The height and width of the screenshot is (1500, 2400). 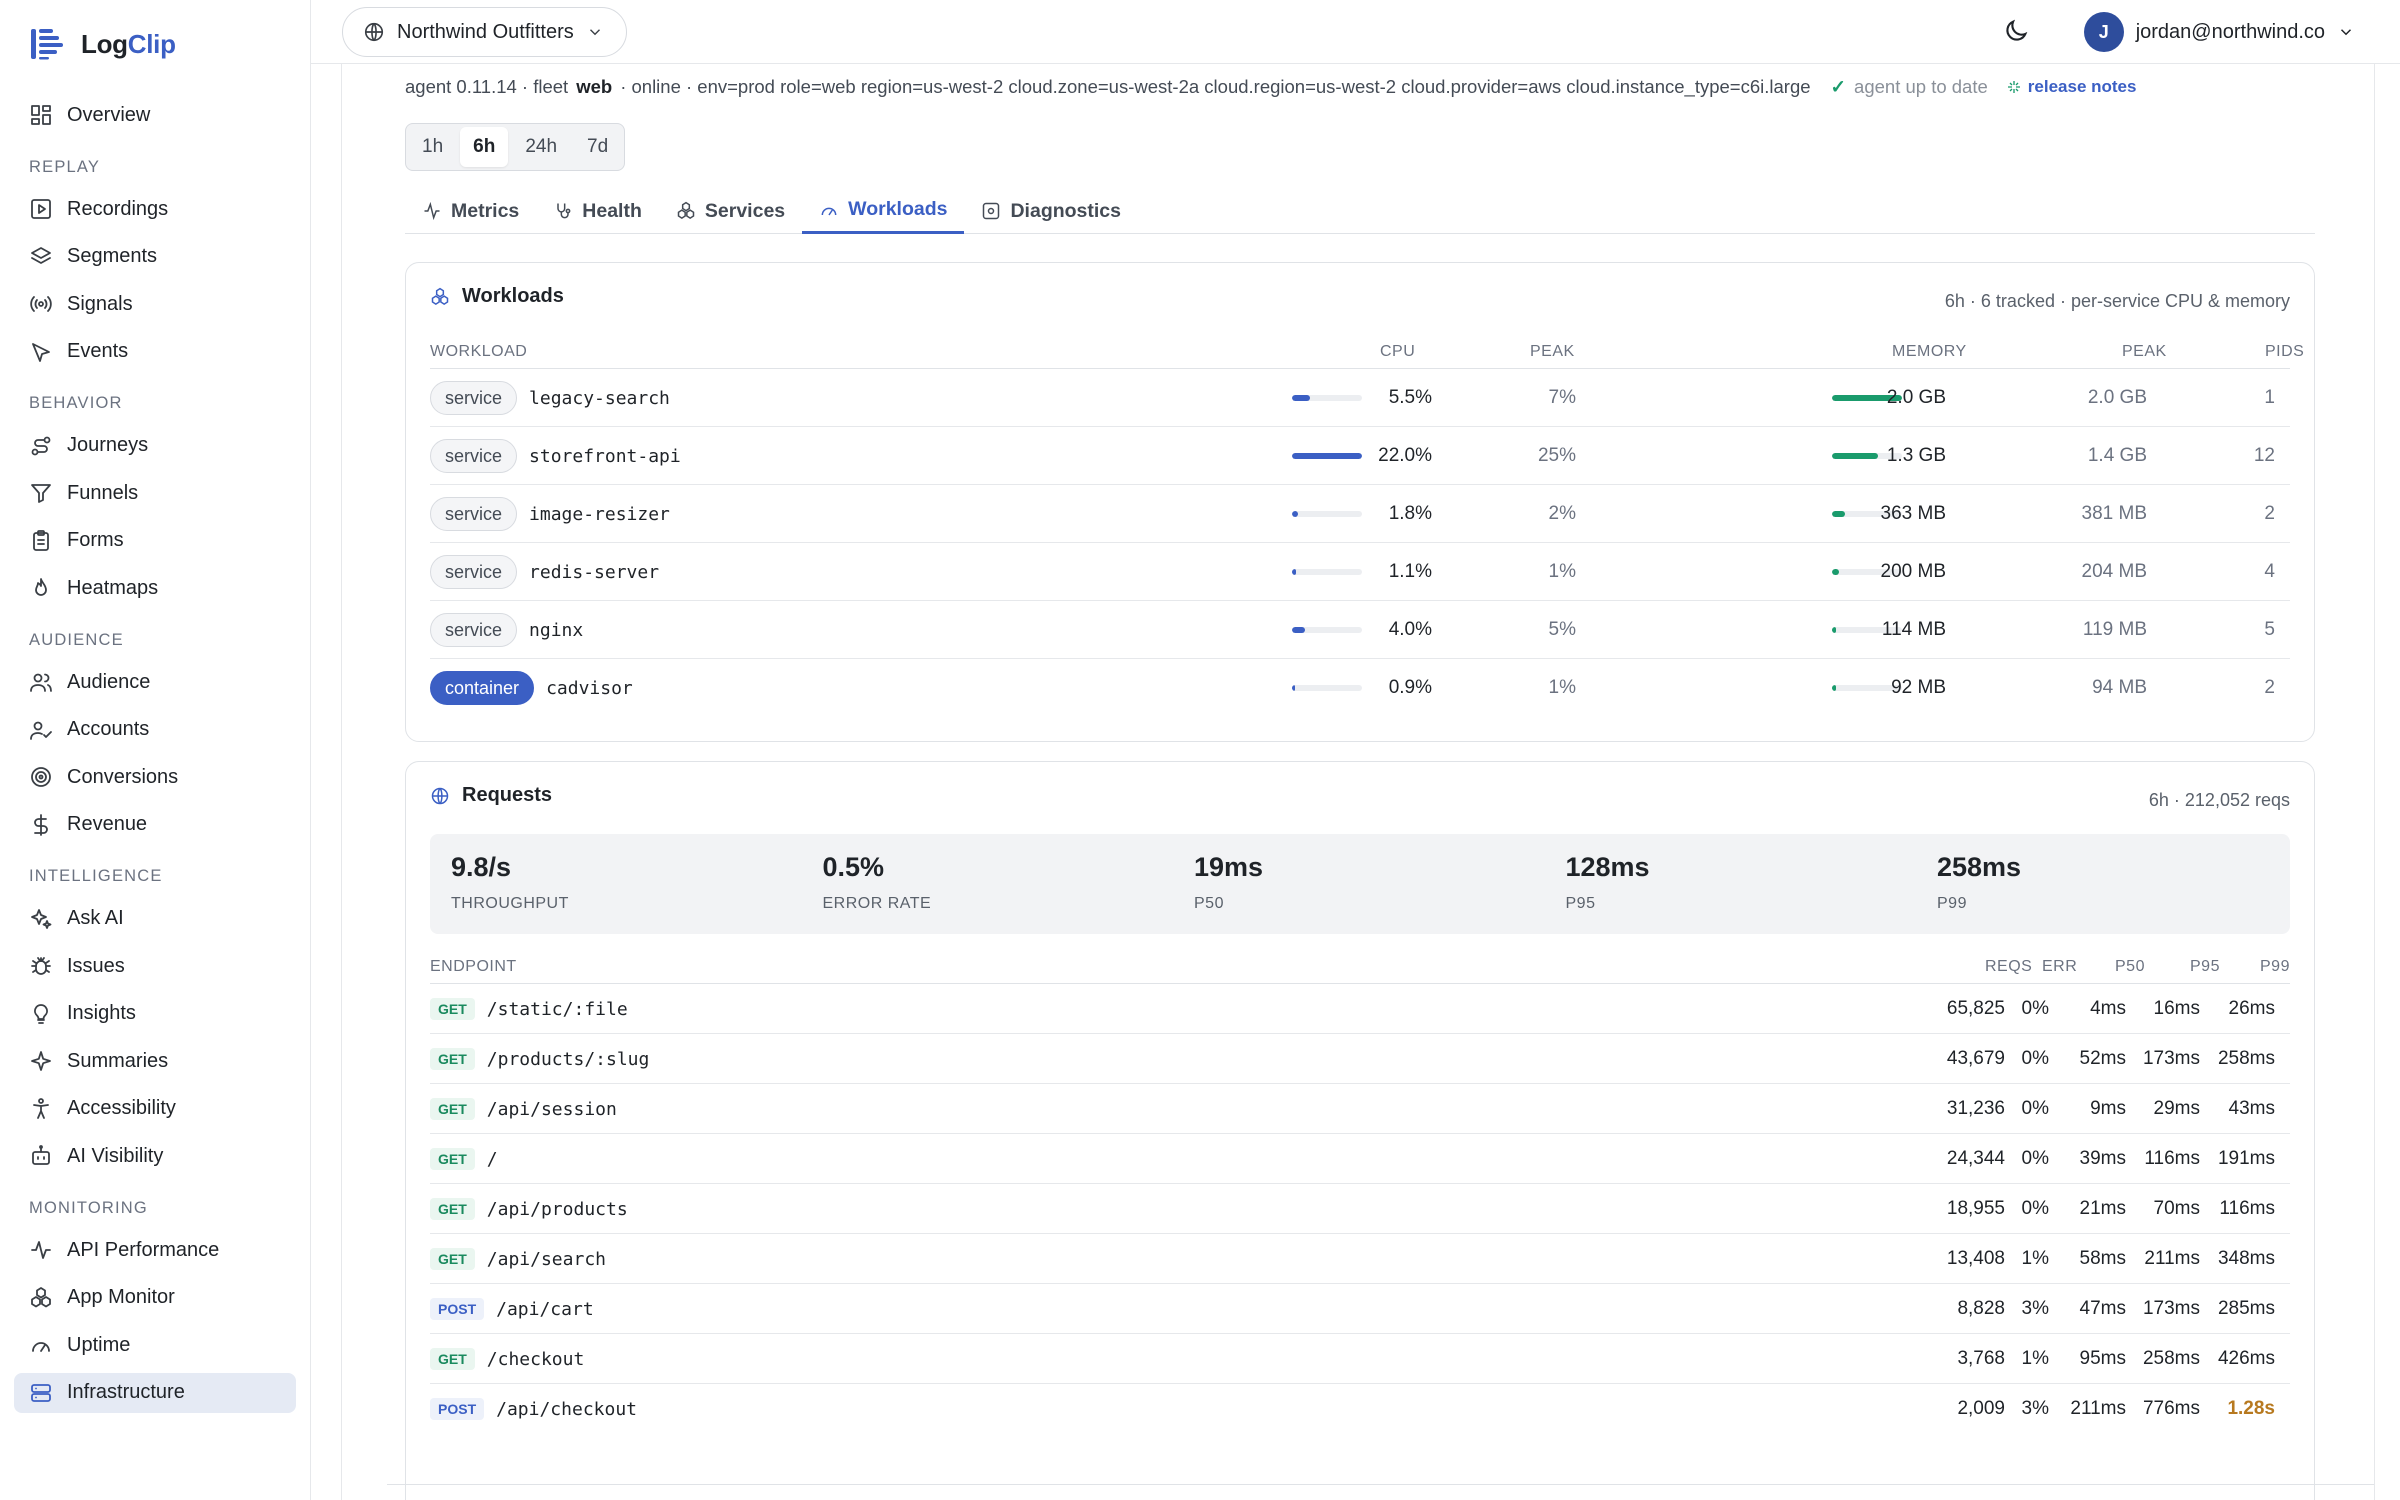 What do you see at coordinates (550, 398) in the screenshot?
I see `workload-cell: service legacy-search` at bounding box center [550, 398].